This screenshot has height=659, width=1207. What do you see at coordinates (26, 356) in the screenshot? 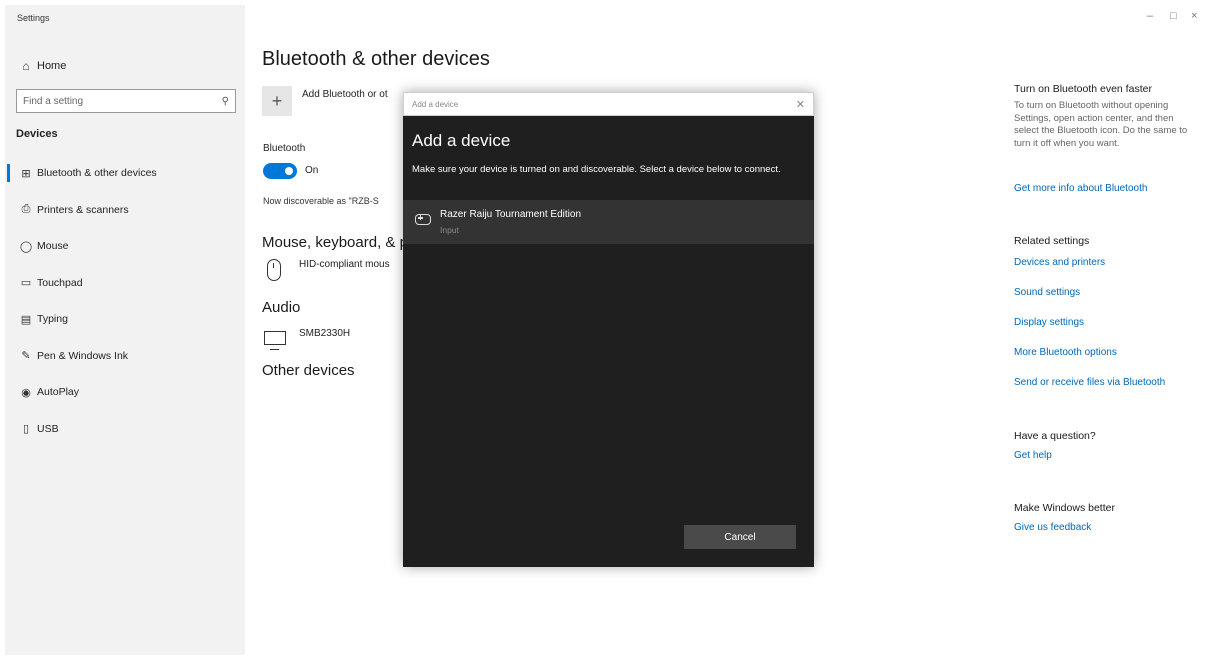
I see `pen-icon: ✎` at bounding box center [26, 356].